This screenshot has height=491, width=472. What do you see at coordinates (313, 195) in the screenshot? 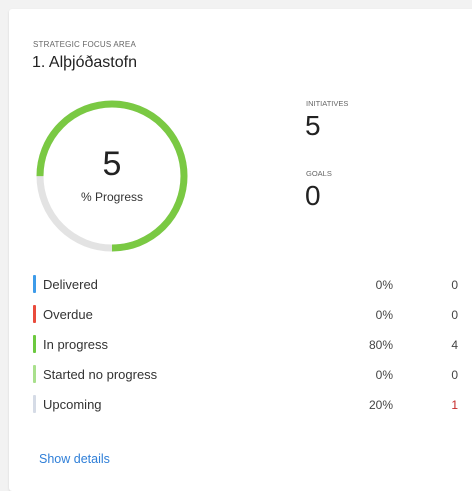
I see `goals-value: 0` at bounding box center [313, 195].